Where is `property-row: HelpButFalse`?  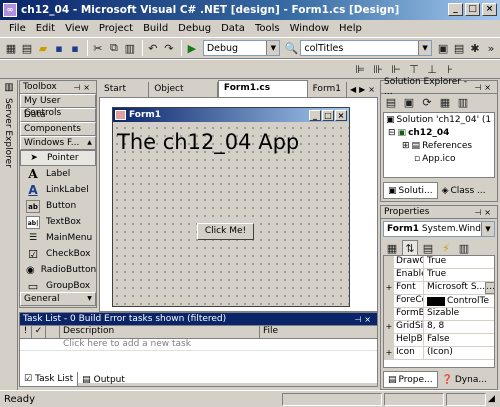
property-row: HelpButFalse is located at coordinates (439, 340).